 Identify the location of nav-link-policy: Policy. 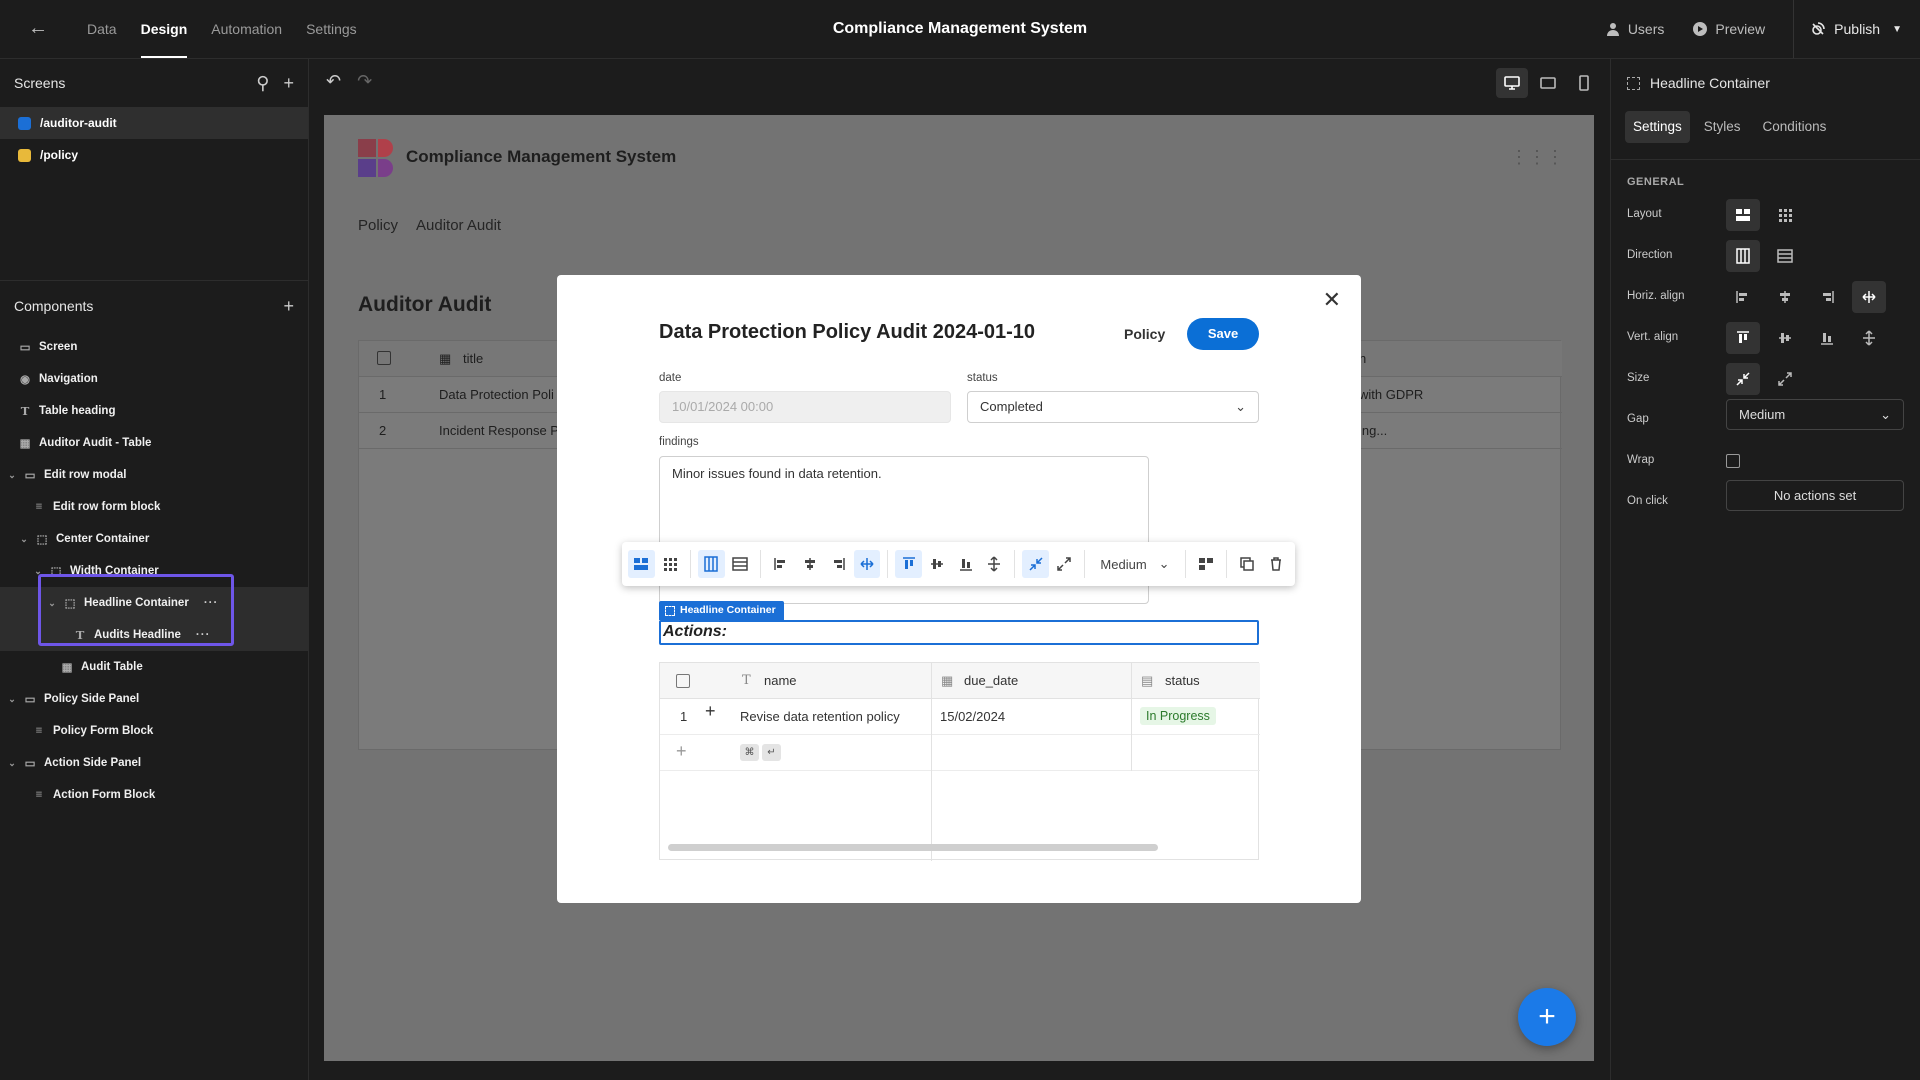
(378, 225).